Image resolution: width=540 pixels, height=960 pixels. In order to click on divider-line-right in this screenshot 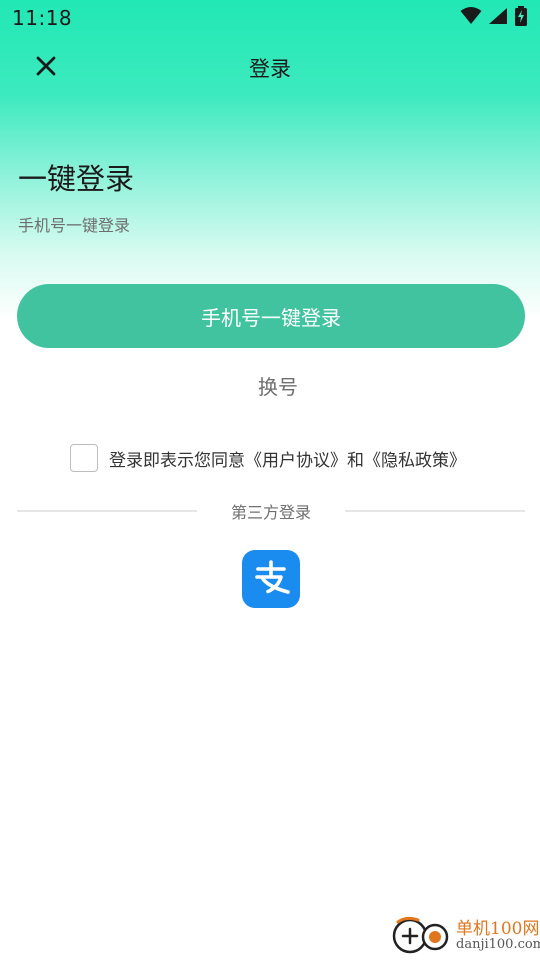, I will do `click(435, 511)`.